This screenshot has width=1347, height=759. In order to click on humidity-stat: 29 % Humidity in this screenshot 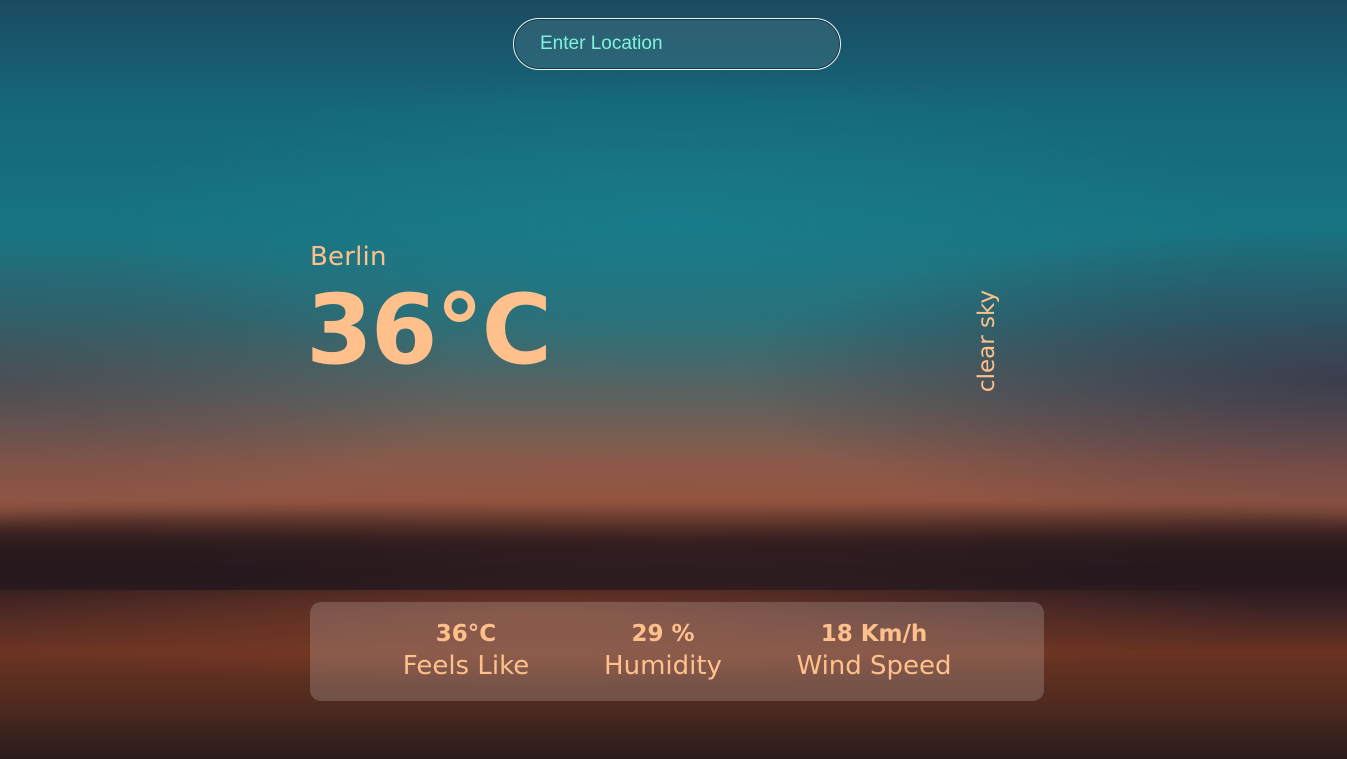, I will do `click(663, 651)`.